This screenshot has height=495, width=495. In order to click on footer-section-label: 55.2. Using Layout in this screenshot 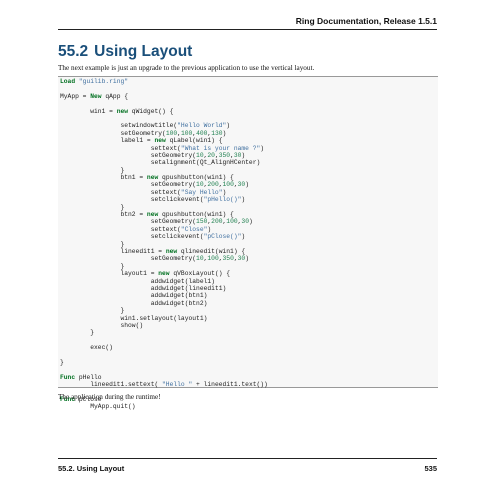, I will do `click(91, 468)`.